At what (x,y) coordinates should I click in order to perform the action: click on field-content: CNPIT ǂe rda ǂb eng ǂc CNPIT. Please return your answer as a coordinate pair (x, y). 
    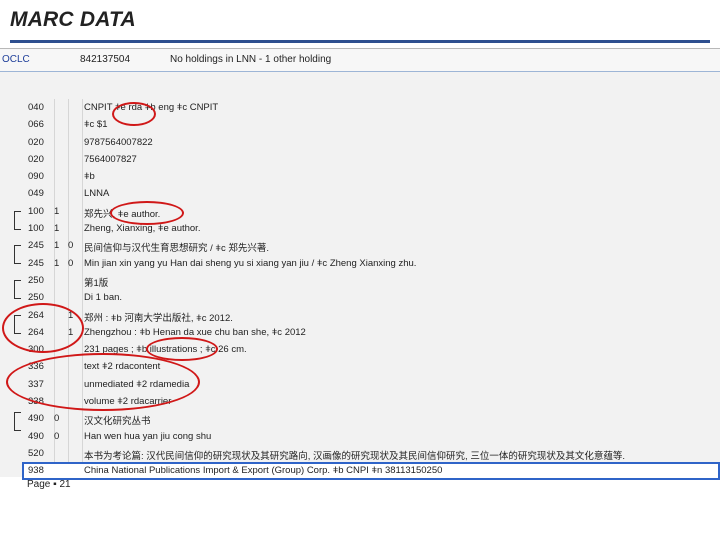
    Looking at the image, I should click on (151, 107).